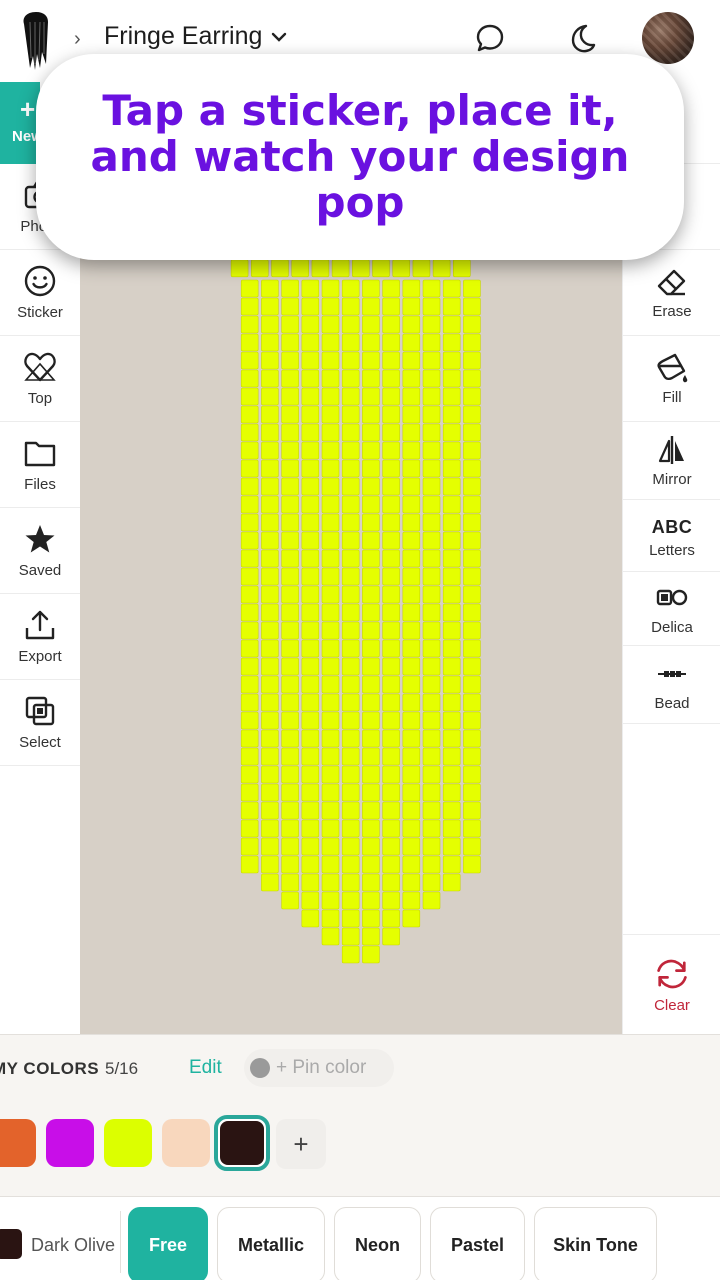 Image resolution: width=720 pixels, height=1280 pixels. What do you see at coordinates (668, 38) in the screenshot?
I see `user-avatar` at bounding box center [668, 38].